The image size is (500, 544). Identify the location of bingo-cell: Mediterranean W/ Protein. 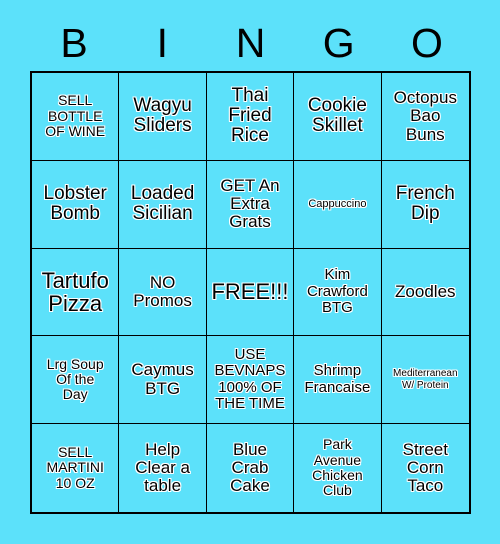
(425, 380).